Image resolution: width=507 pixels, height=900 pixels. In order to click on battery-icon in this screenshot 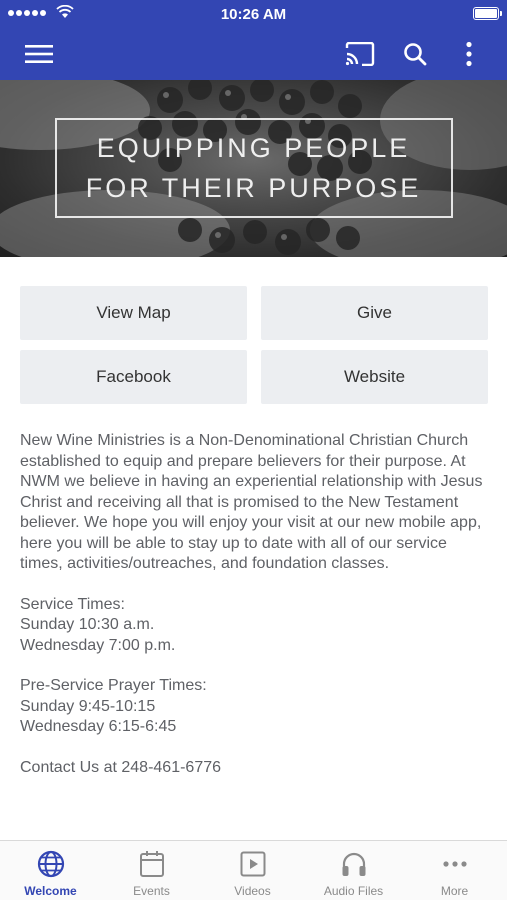, I will do `click(487, 13)`.